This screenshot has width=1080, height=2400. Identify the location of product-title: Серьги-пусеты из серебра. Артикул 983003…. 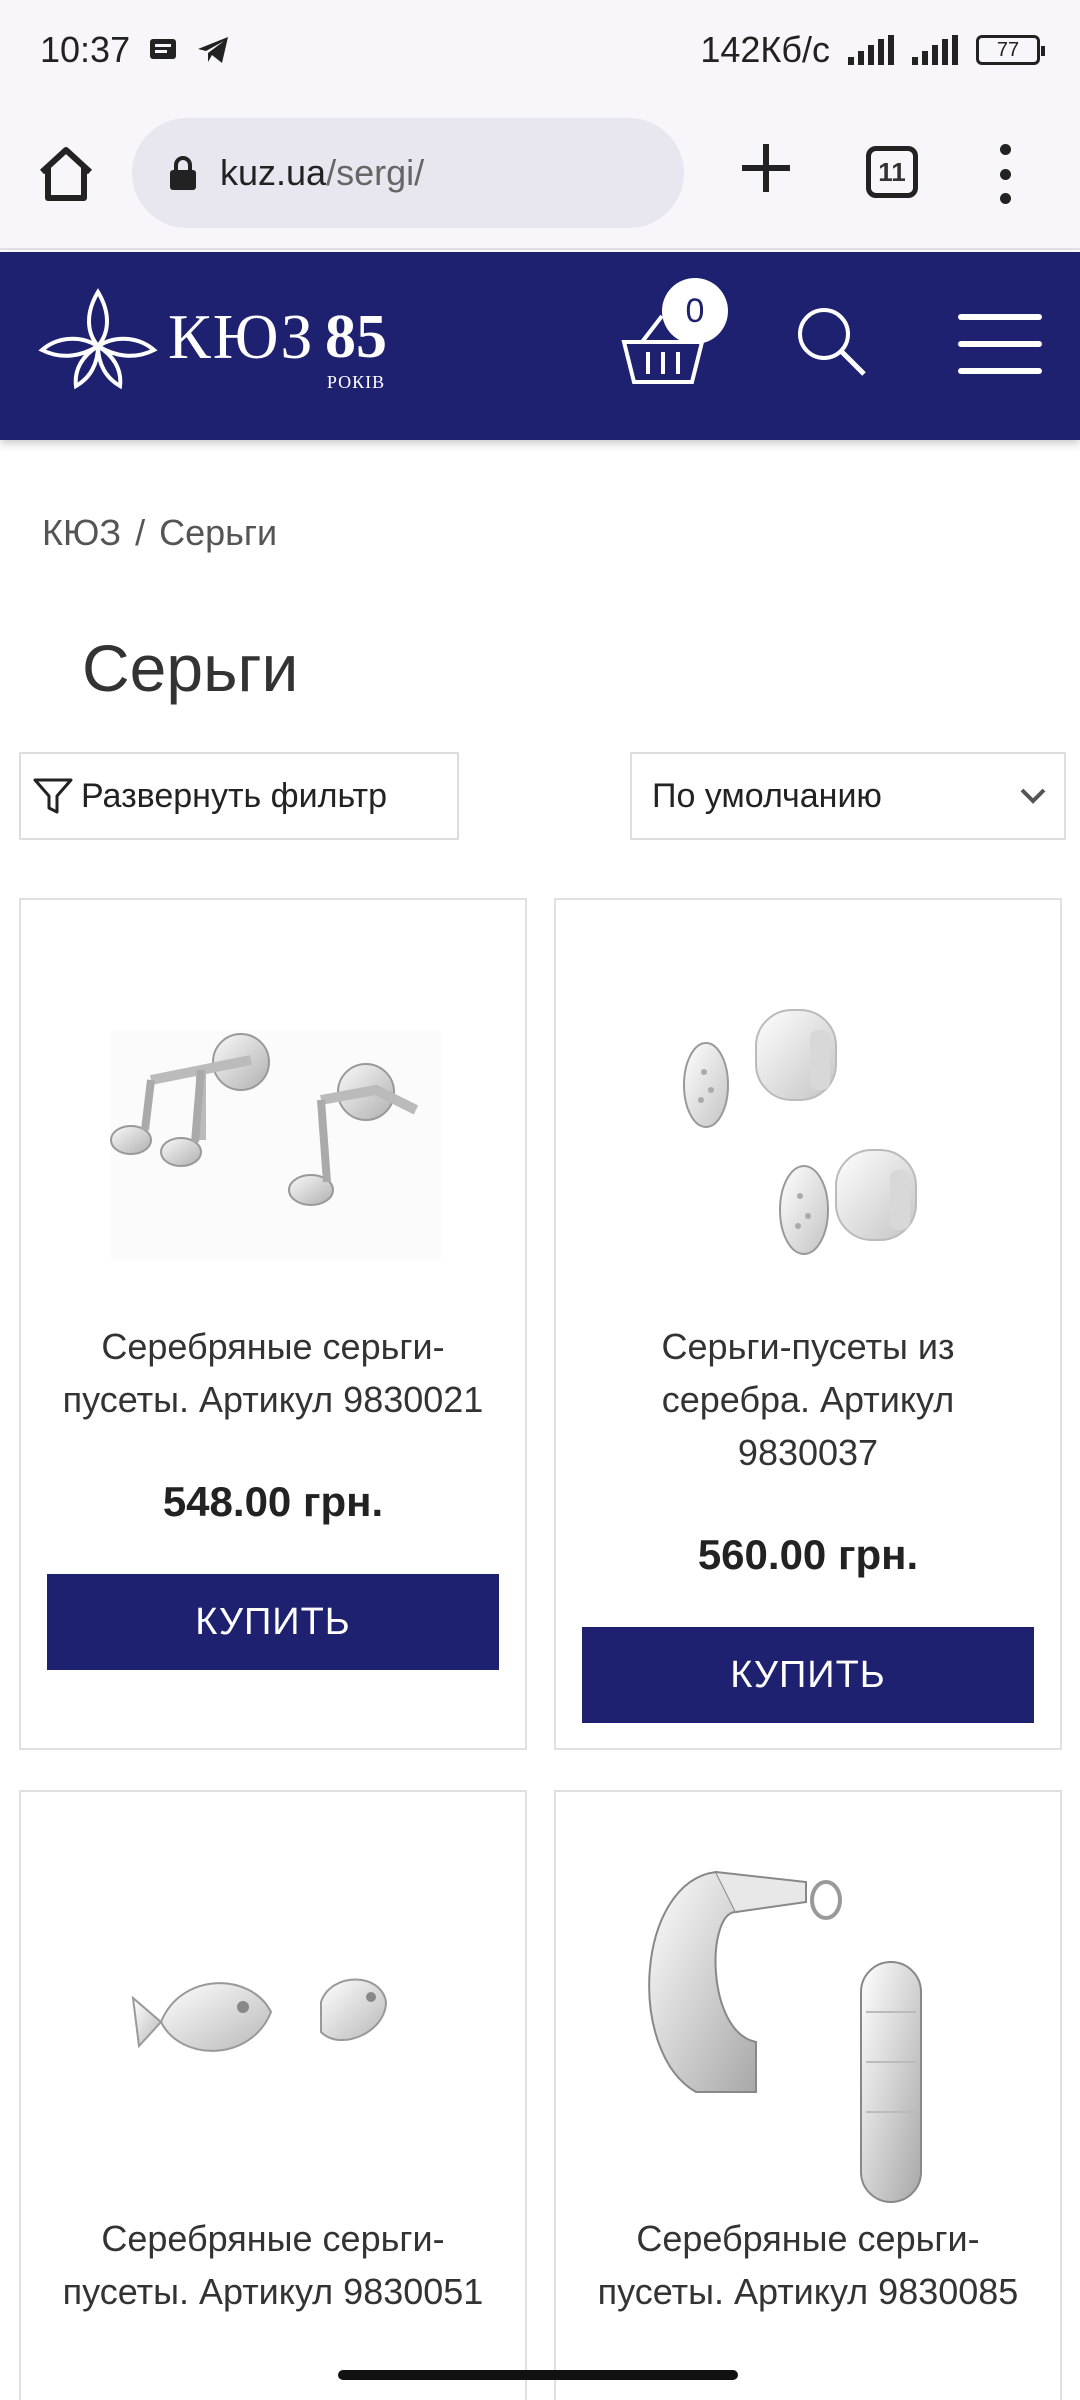
(808, 1399).